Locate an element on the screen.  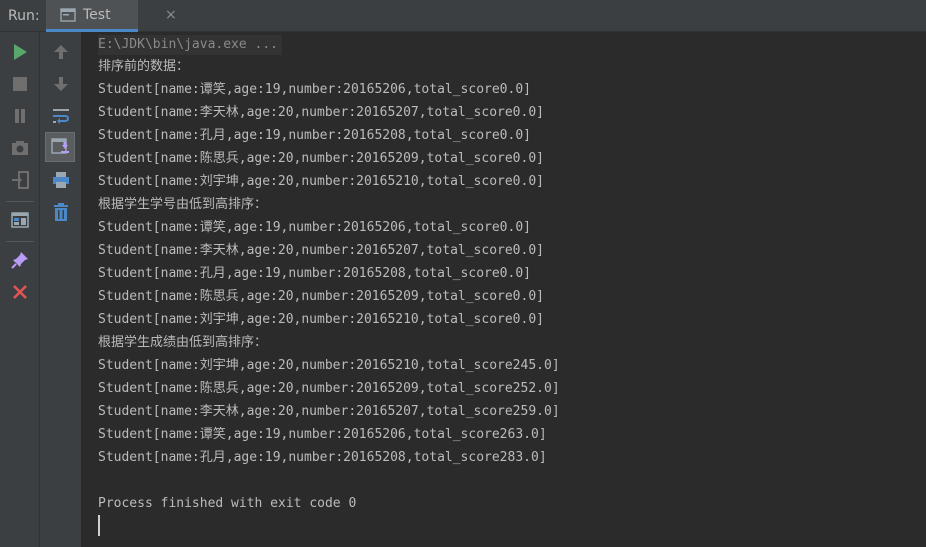
pause-button is located at coordinates (20, 116).